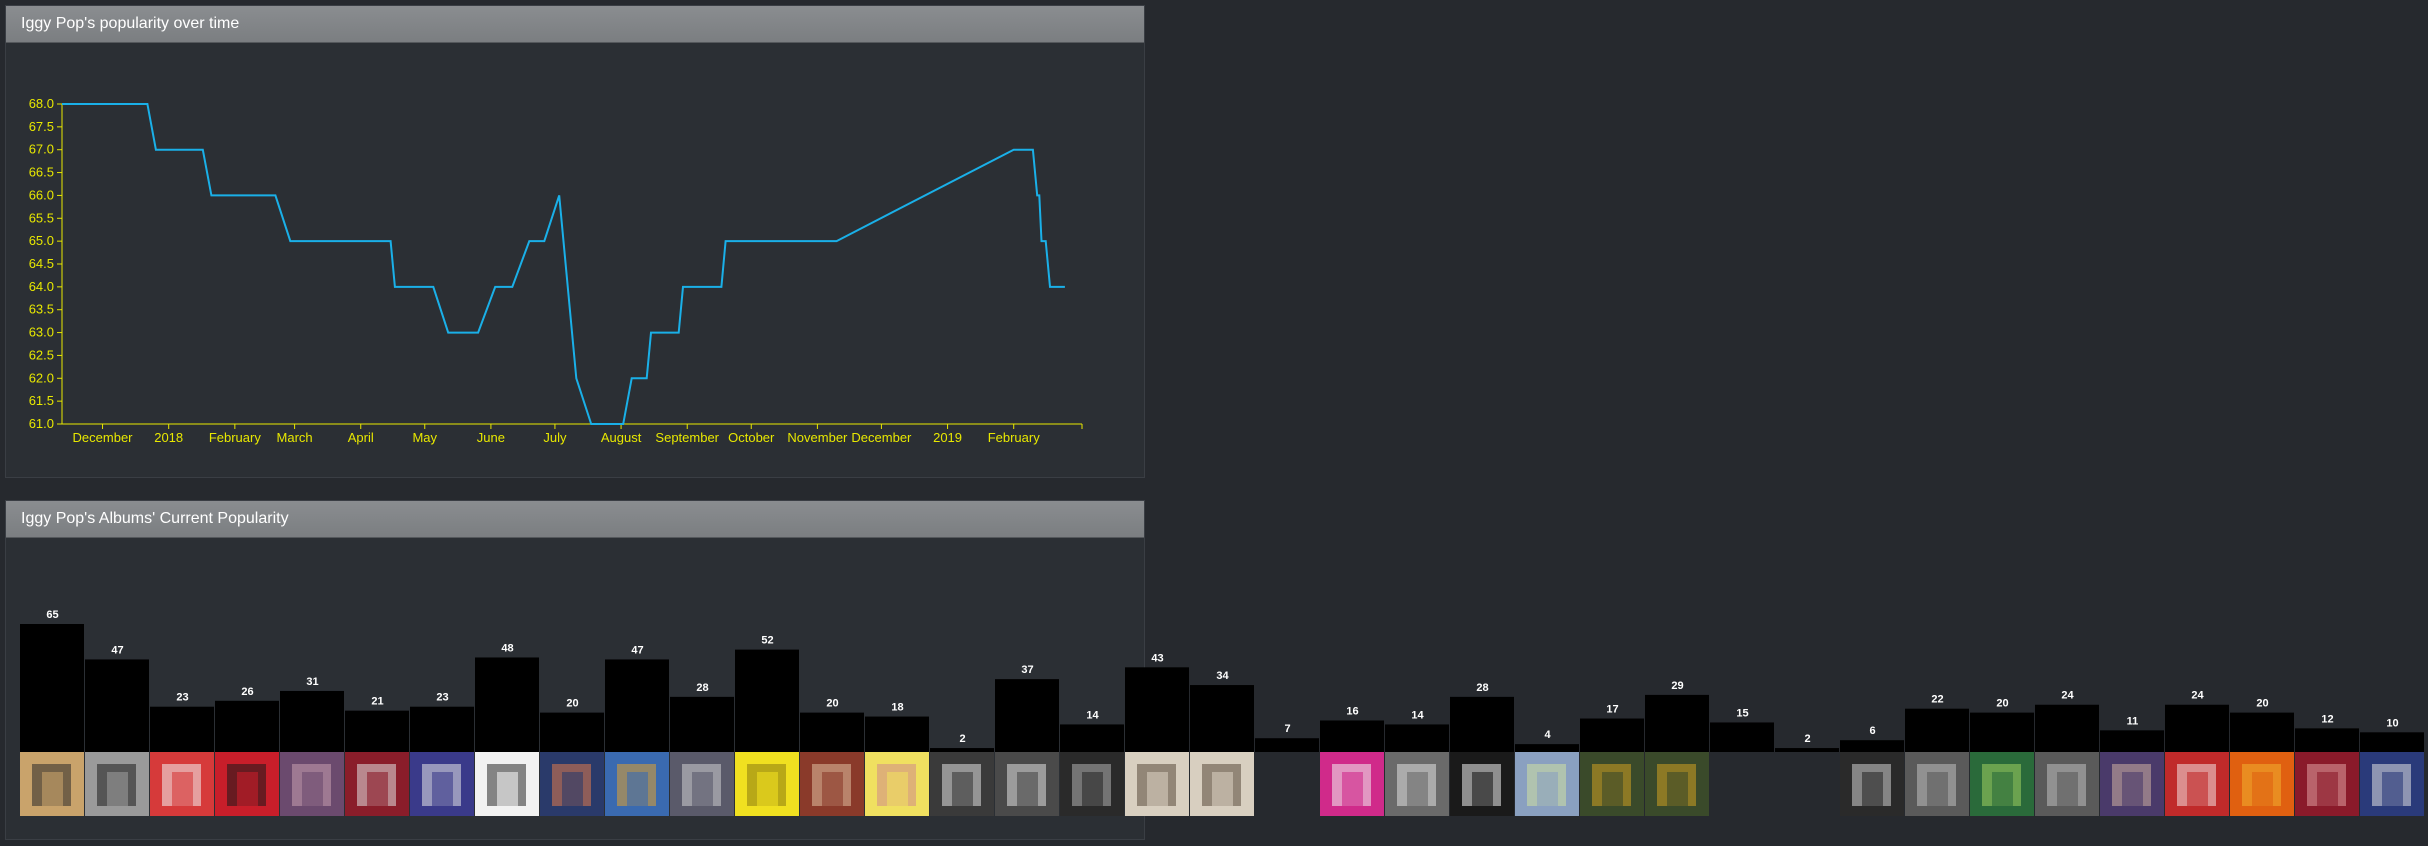  I want to click on album-bar-value: 52, so click(767, 641).